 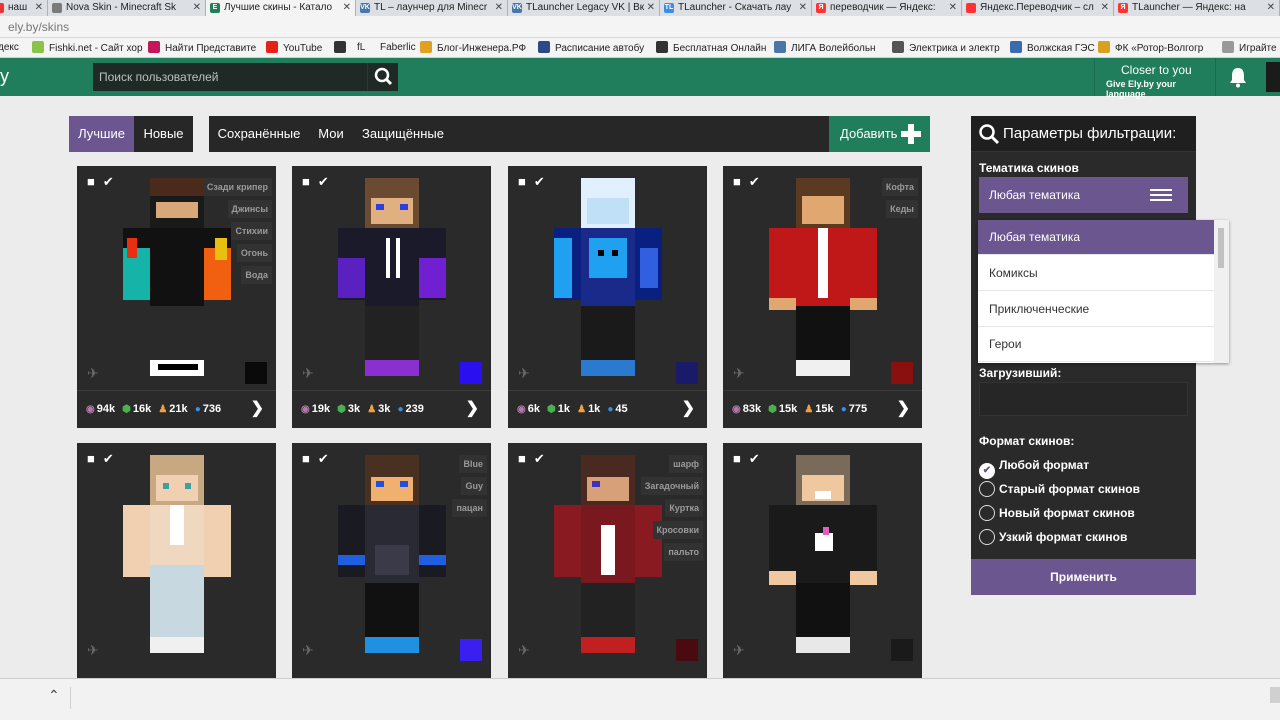 What do you see at coordinates (259, 134) in the screenshot?
I see `tab-saved: Сохранённые` at bounding box center [259, 134].